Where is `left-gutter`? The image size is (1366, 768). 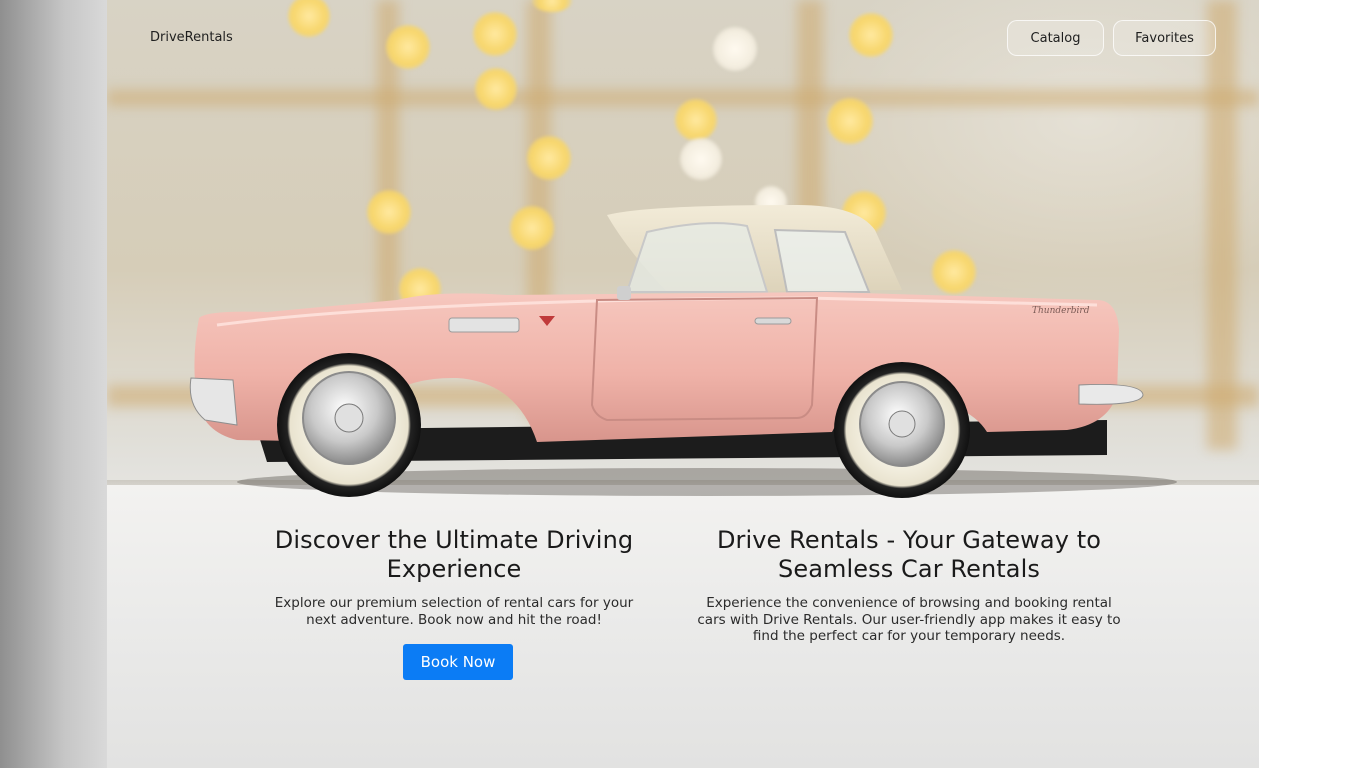
left-gutter is located at coordinates (53, 384).